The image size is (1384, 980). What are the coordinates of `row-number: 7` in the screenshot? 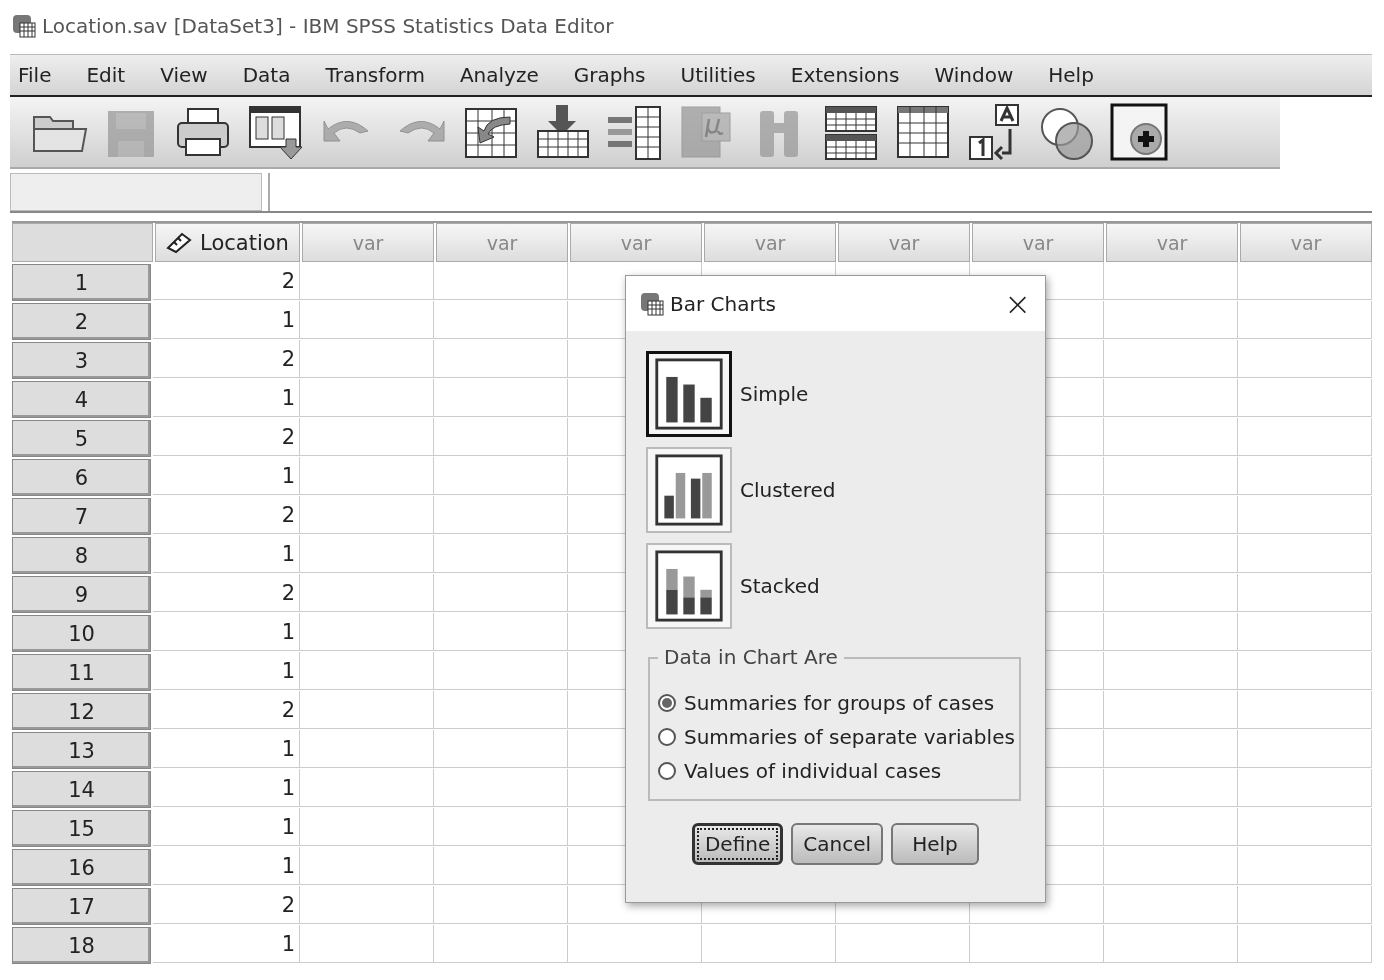 It's located at (81, 516).